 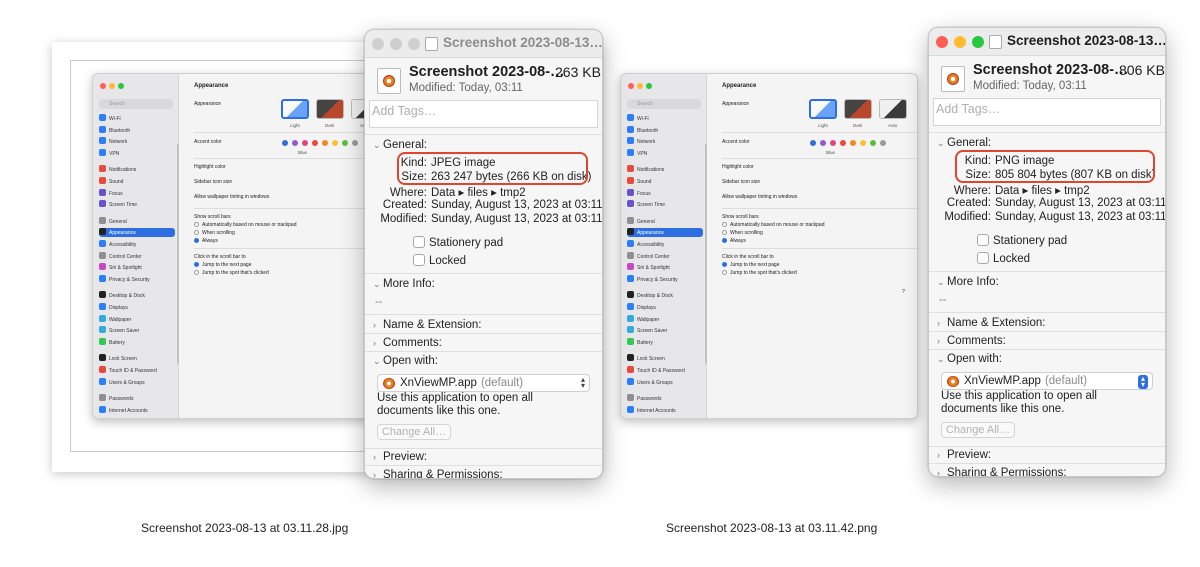 What do you see at coordinates (244, 528) in the screenshot?
I see `left-file-caption: Screenshot 2023-08-13 at 03.11.28.jpg` at bounding box center [244, 528].